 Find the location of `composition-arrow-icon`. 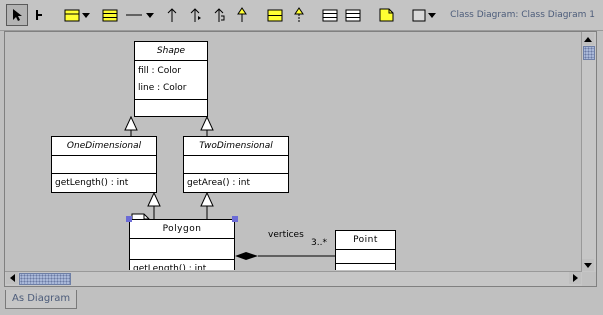

composition-arrow-icon is located at coordinates (195, 15).